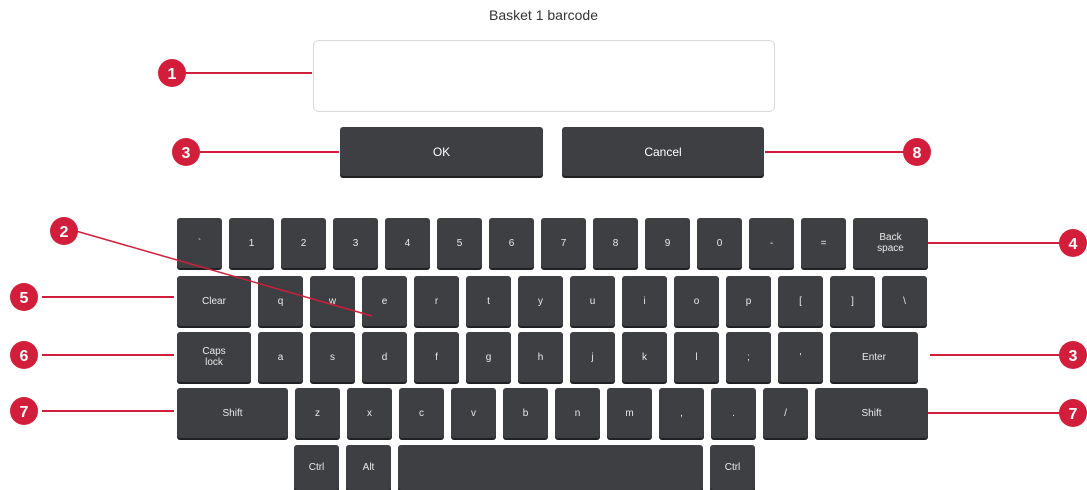 This screenshot has height=490, width=1087. What do you see at coordinates (24, 298) in the screenshot?
I see `callout-number-5: 5` at bounding box center [24, 298].